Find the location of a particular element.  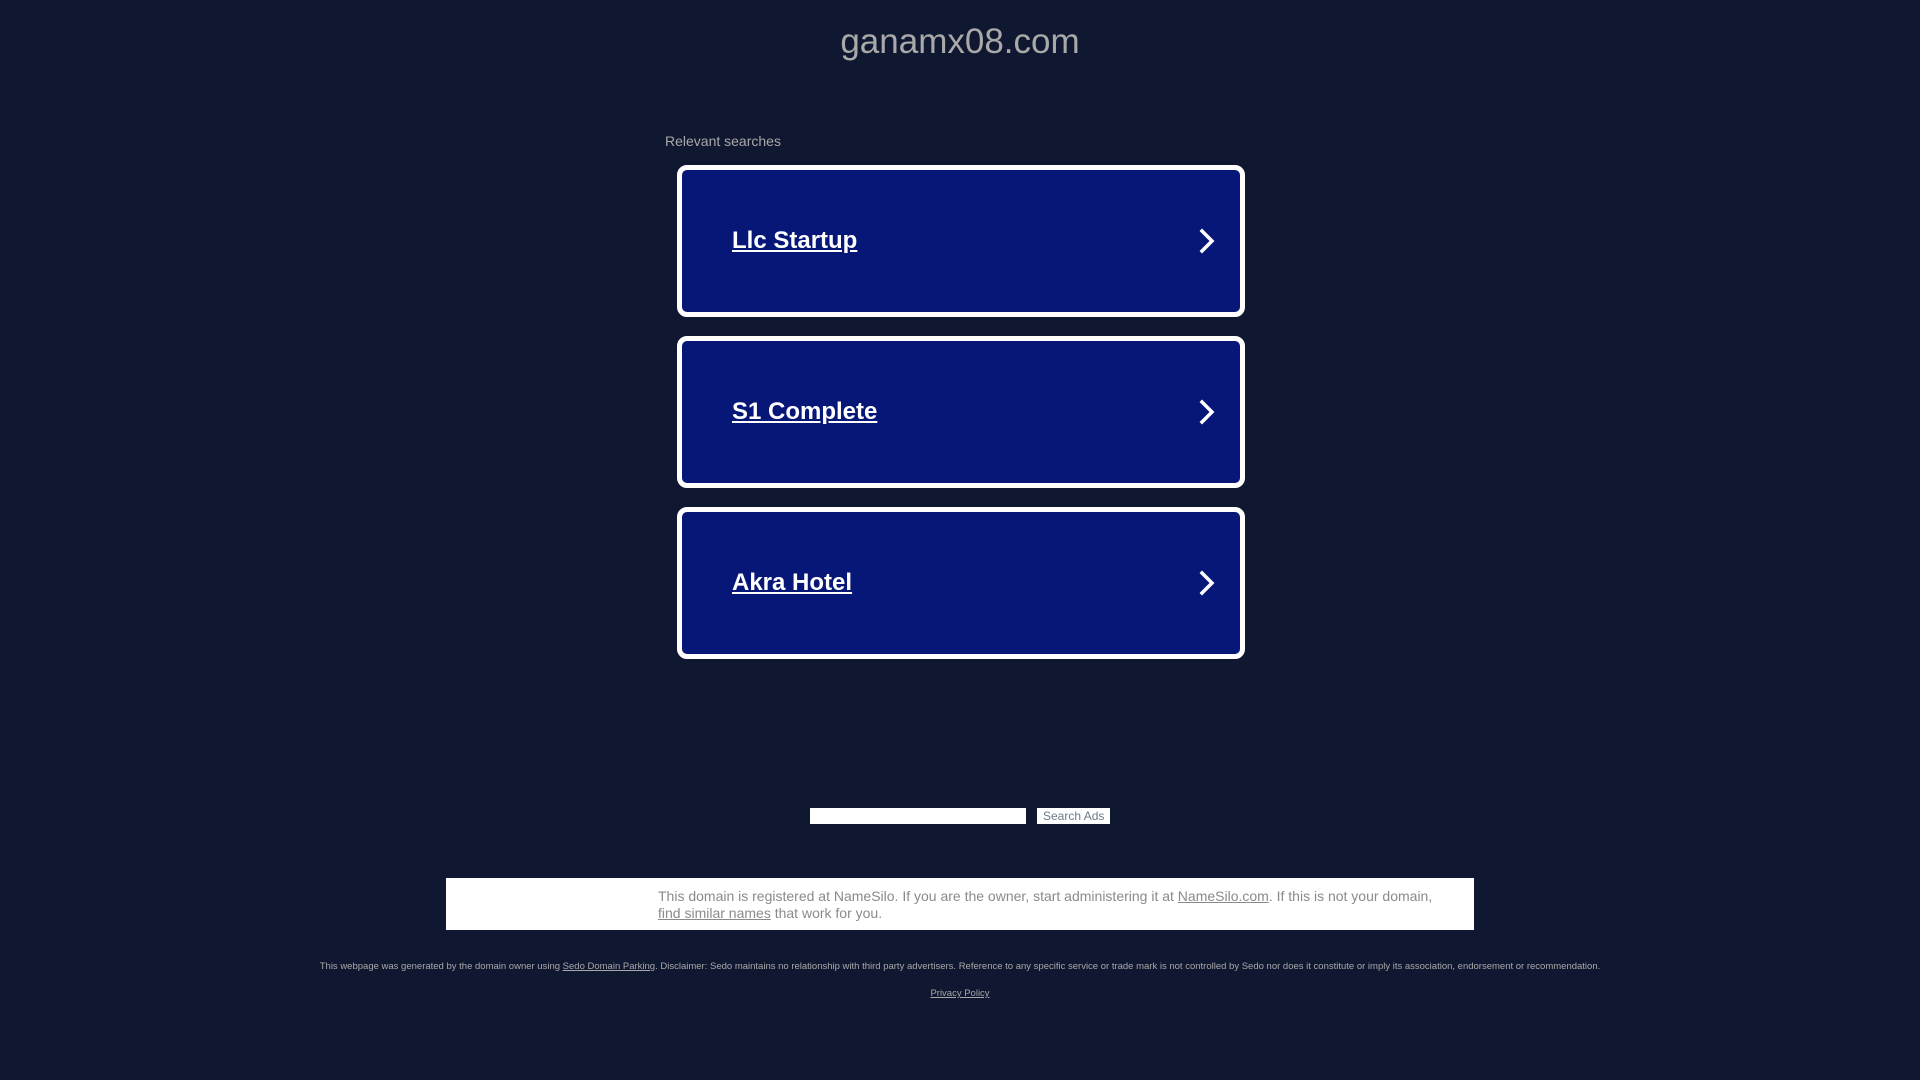

search-result-link: S1 Complete is located at coordinates (804, 412).